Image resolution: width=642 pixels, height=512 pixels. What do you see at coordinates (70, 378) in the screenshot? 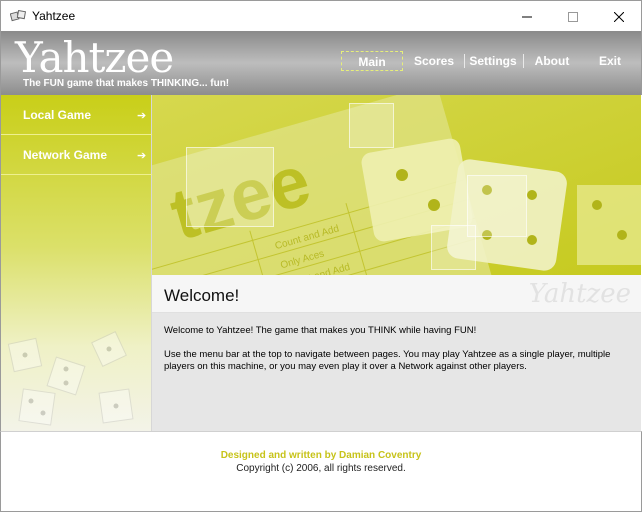
I see `dice-background-decoration` at bounding box center [70, 378].